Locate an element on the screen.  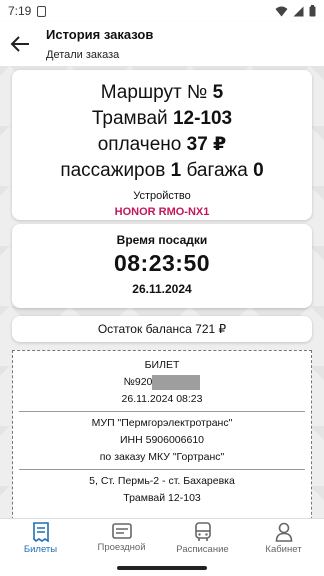
route-line: Маршрут № 5 is located at coordinates (162, 93).